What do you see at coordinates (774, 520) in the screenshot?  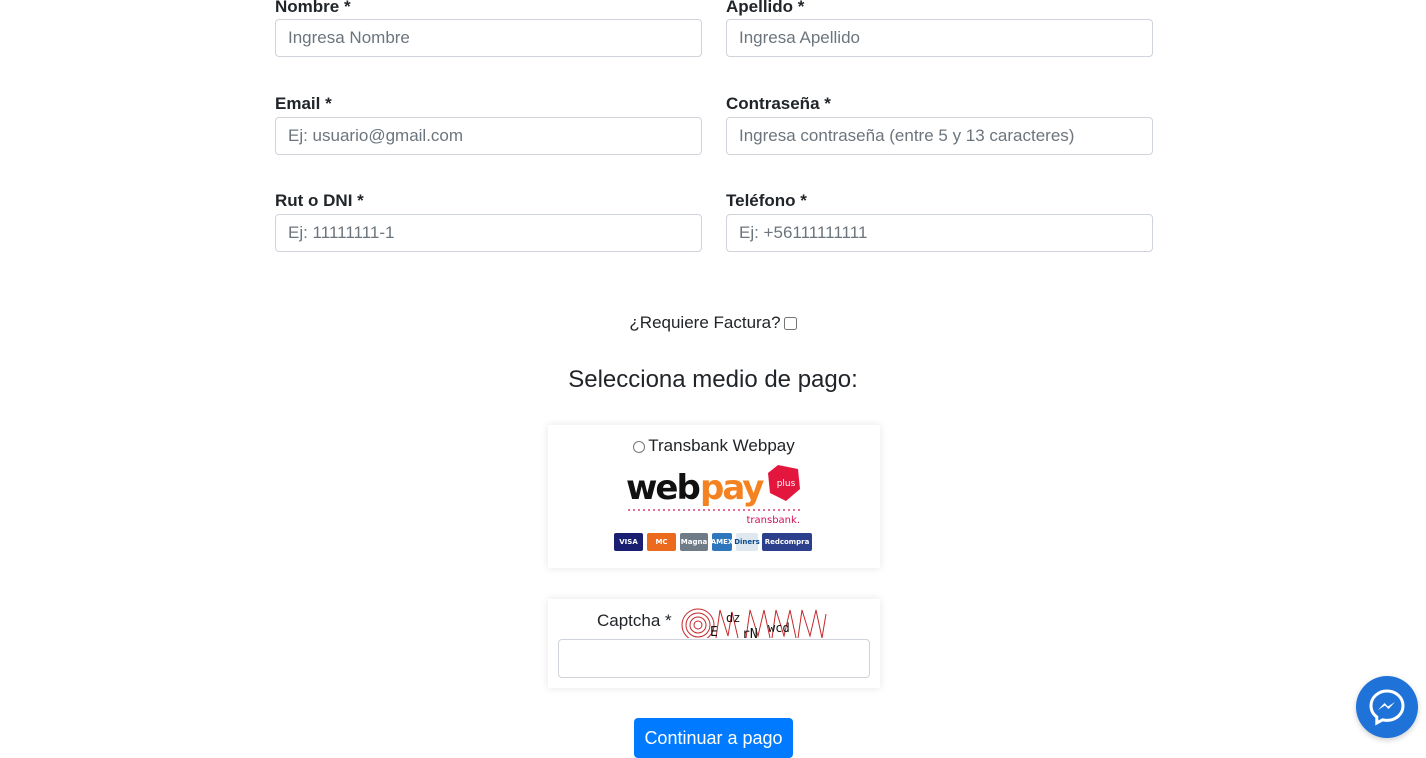 I see `transbank-text: transbank.` at bounding box center [774, 520].